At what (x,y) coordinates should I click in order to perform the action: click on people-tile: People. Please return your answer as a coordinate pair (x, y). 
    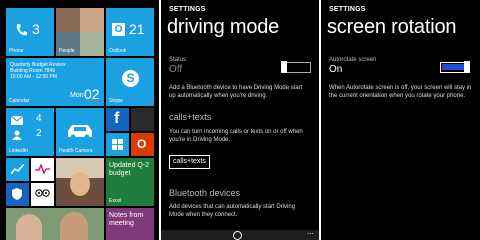
    Looking at the image, I should click on (80, 32).